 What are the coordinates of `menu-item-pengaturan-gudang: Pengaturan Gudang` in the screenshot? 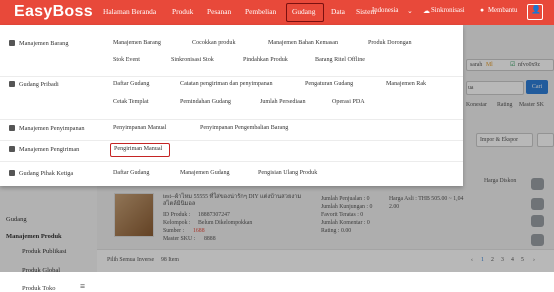 It's located at (329, 84).